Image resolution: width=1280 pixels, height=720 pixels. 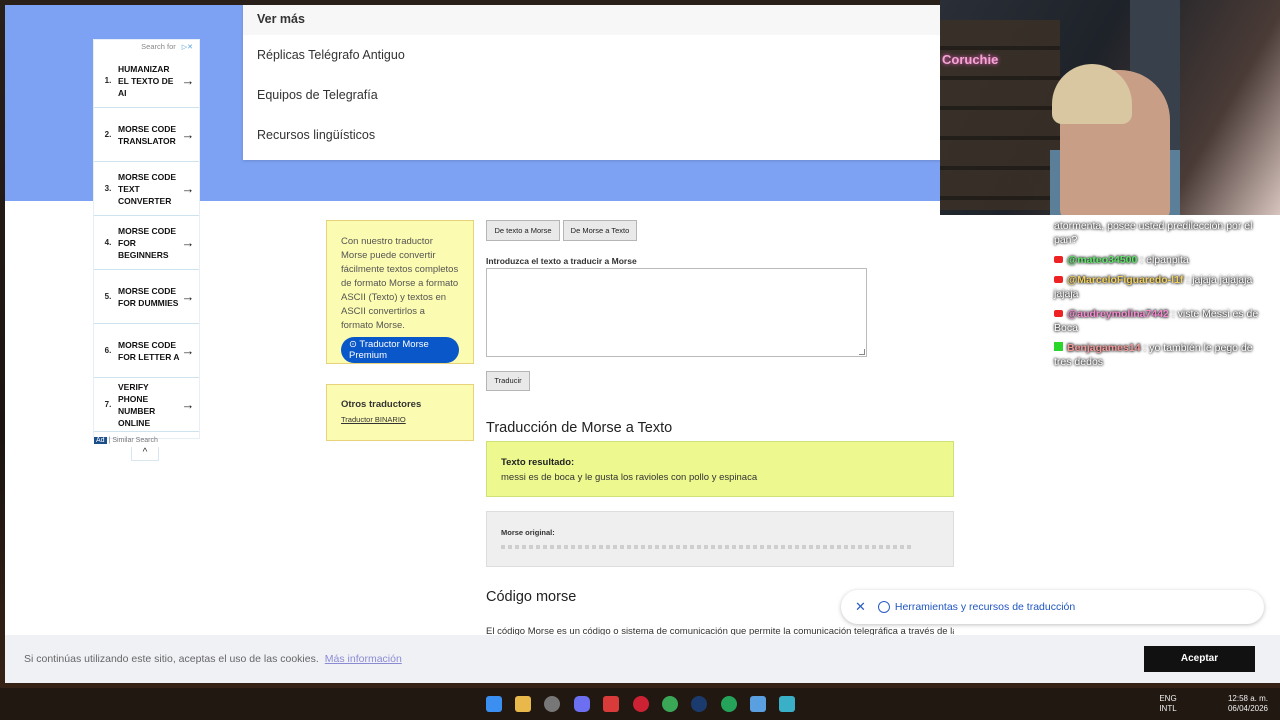 What do you see at coordinates (523, 230) in the screenshot?
I see `text-to-morse-button: De texto a Morse` at bounding box center [523, 230].